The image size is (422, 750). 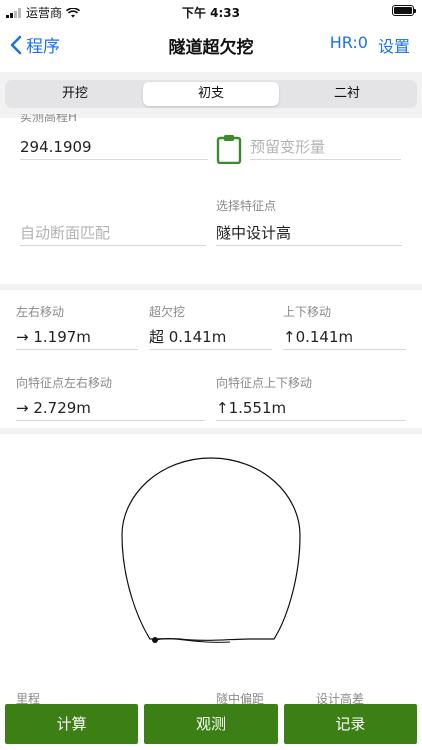 What do you see at coordinates (114, 147) in the screenshot?
I see `measured-elevation-field: 294.1909` at bounding box center [114, 147].